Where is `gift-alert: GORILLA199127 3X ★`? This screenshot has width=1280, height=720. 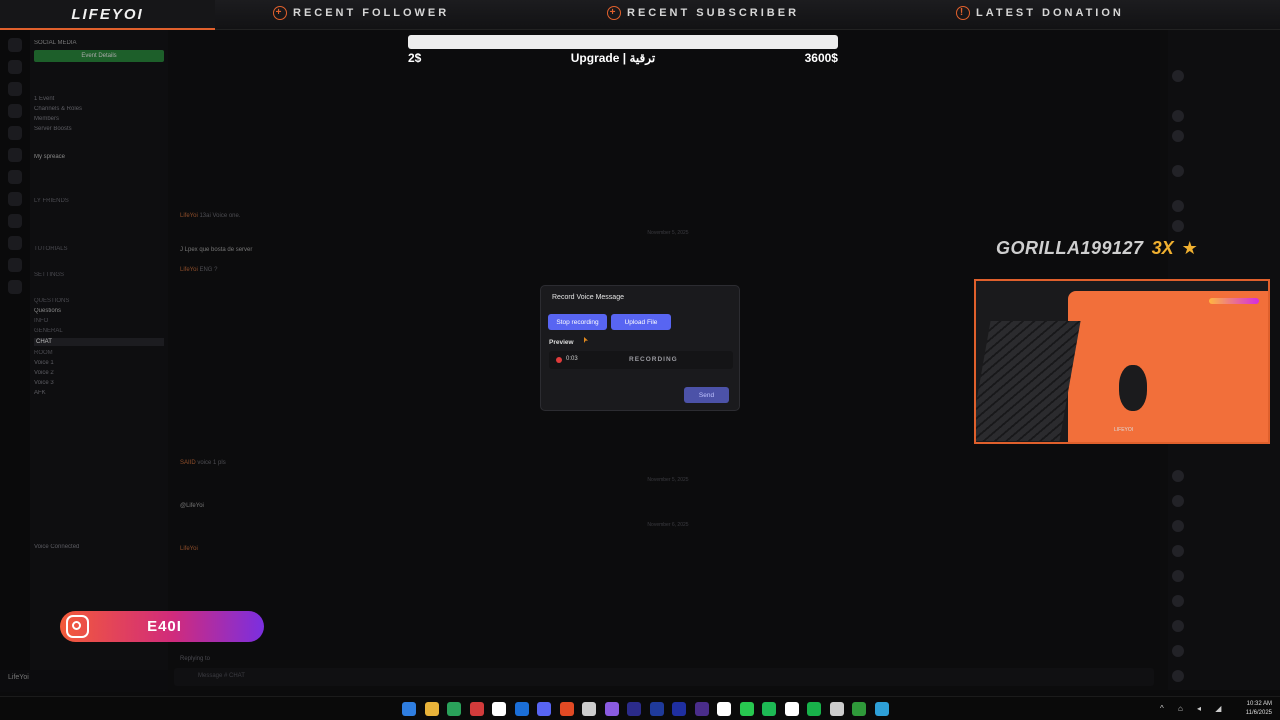
gift-alert: GORILLA199127 3X ★ is located at coordinates (1097, 248).